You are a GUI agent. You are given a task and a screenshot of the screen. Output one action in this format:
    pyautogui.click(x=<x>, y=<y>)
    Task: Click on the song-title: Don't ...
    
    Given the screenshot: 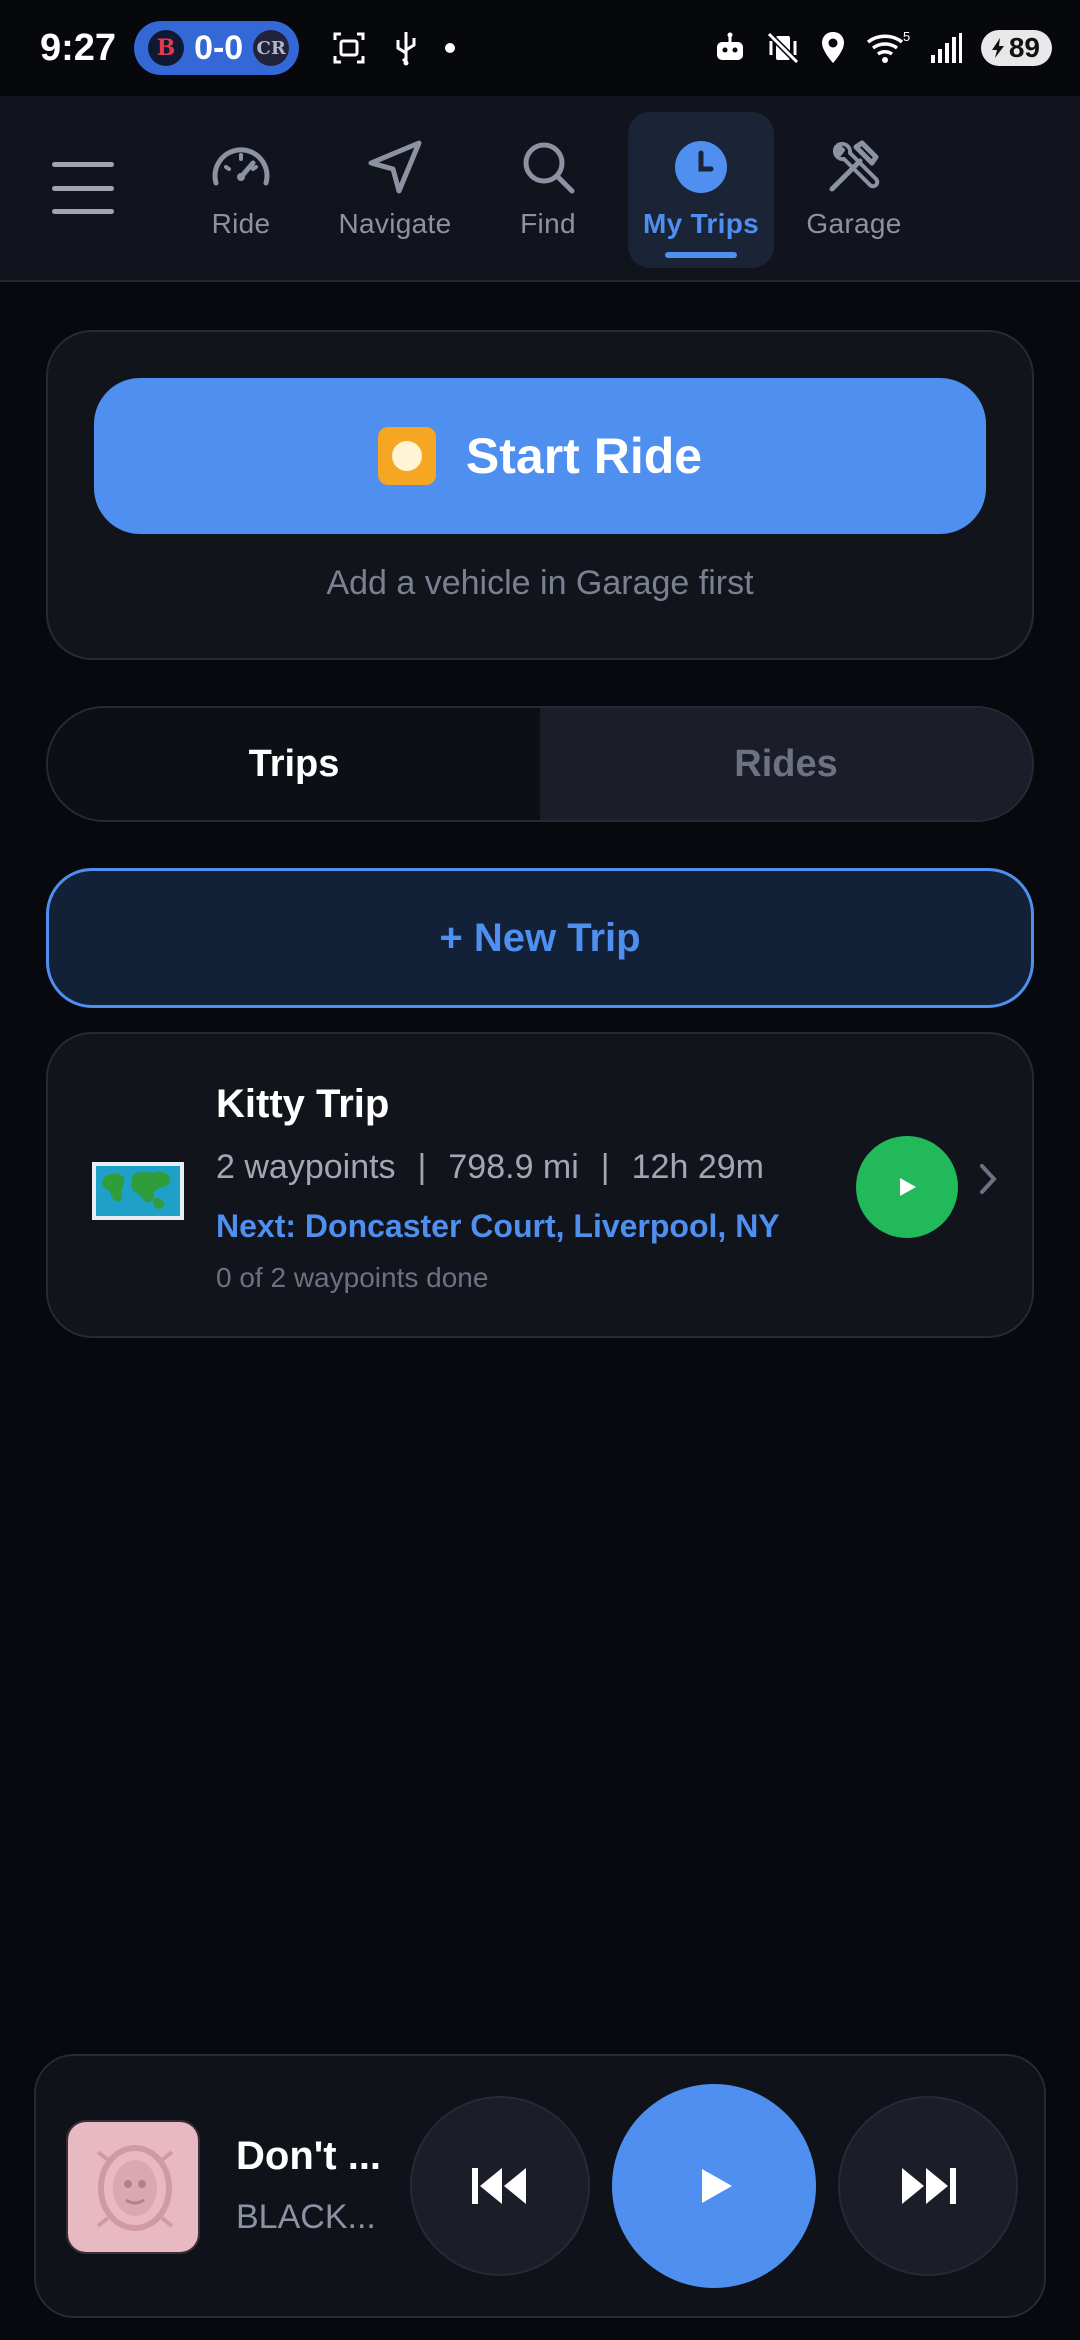 What is the action you would take?
    pyautogui.click(x=309, y=2156)
    